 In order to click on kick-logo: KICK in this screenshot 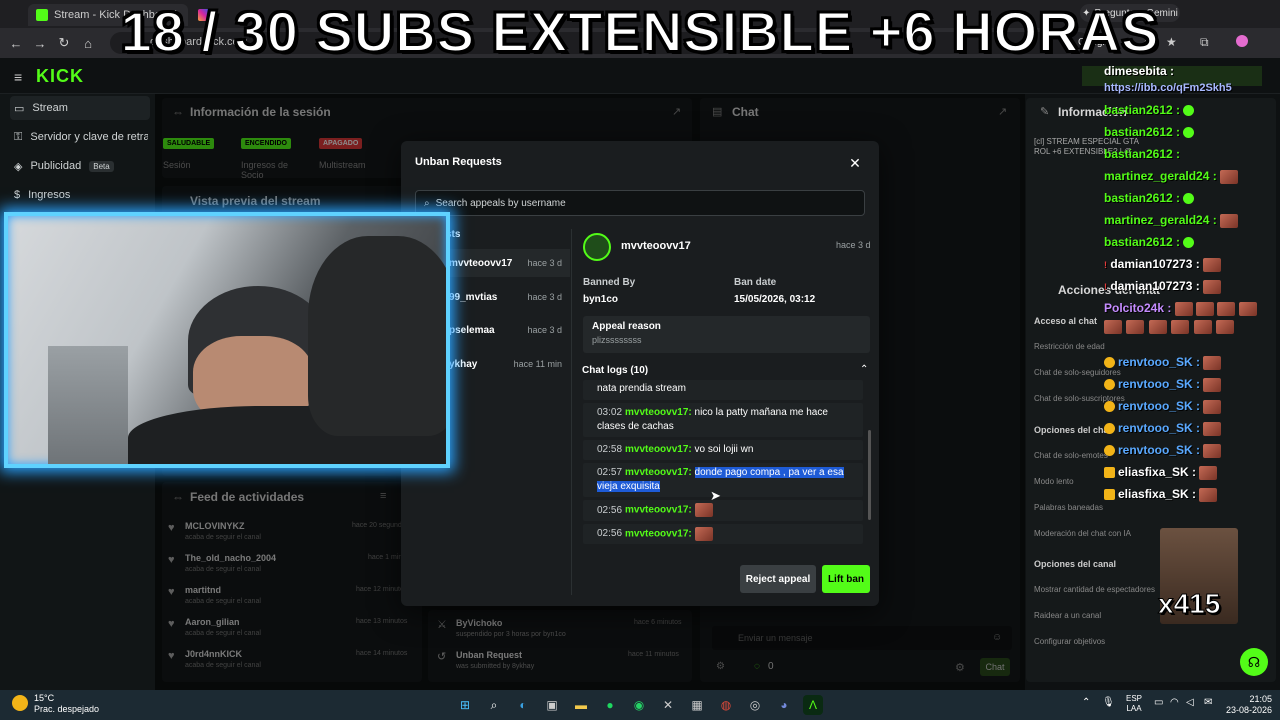, I will do `click(60, 76)`.